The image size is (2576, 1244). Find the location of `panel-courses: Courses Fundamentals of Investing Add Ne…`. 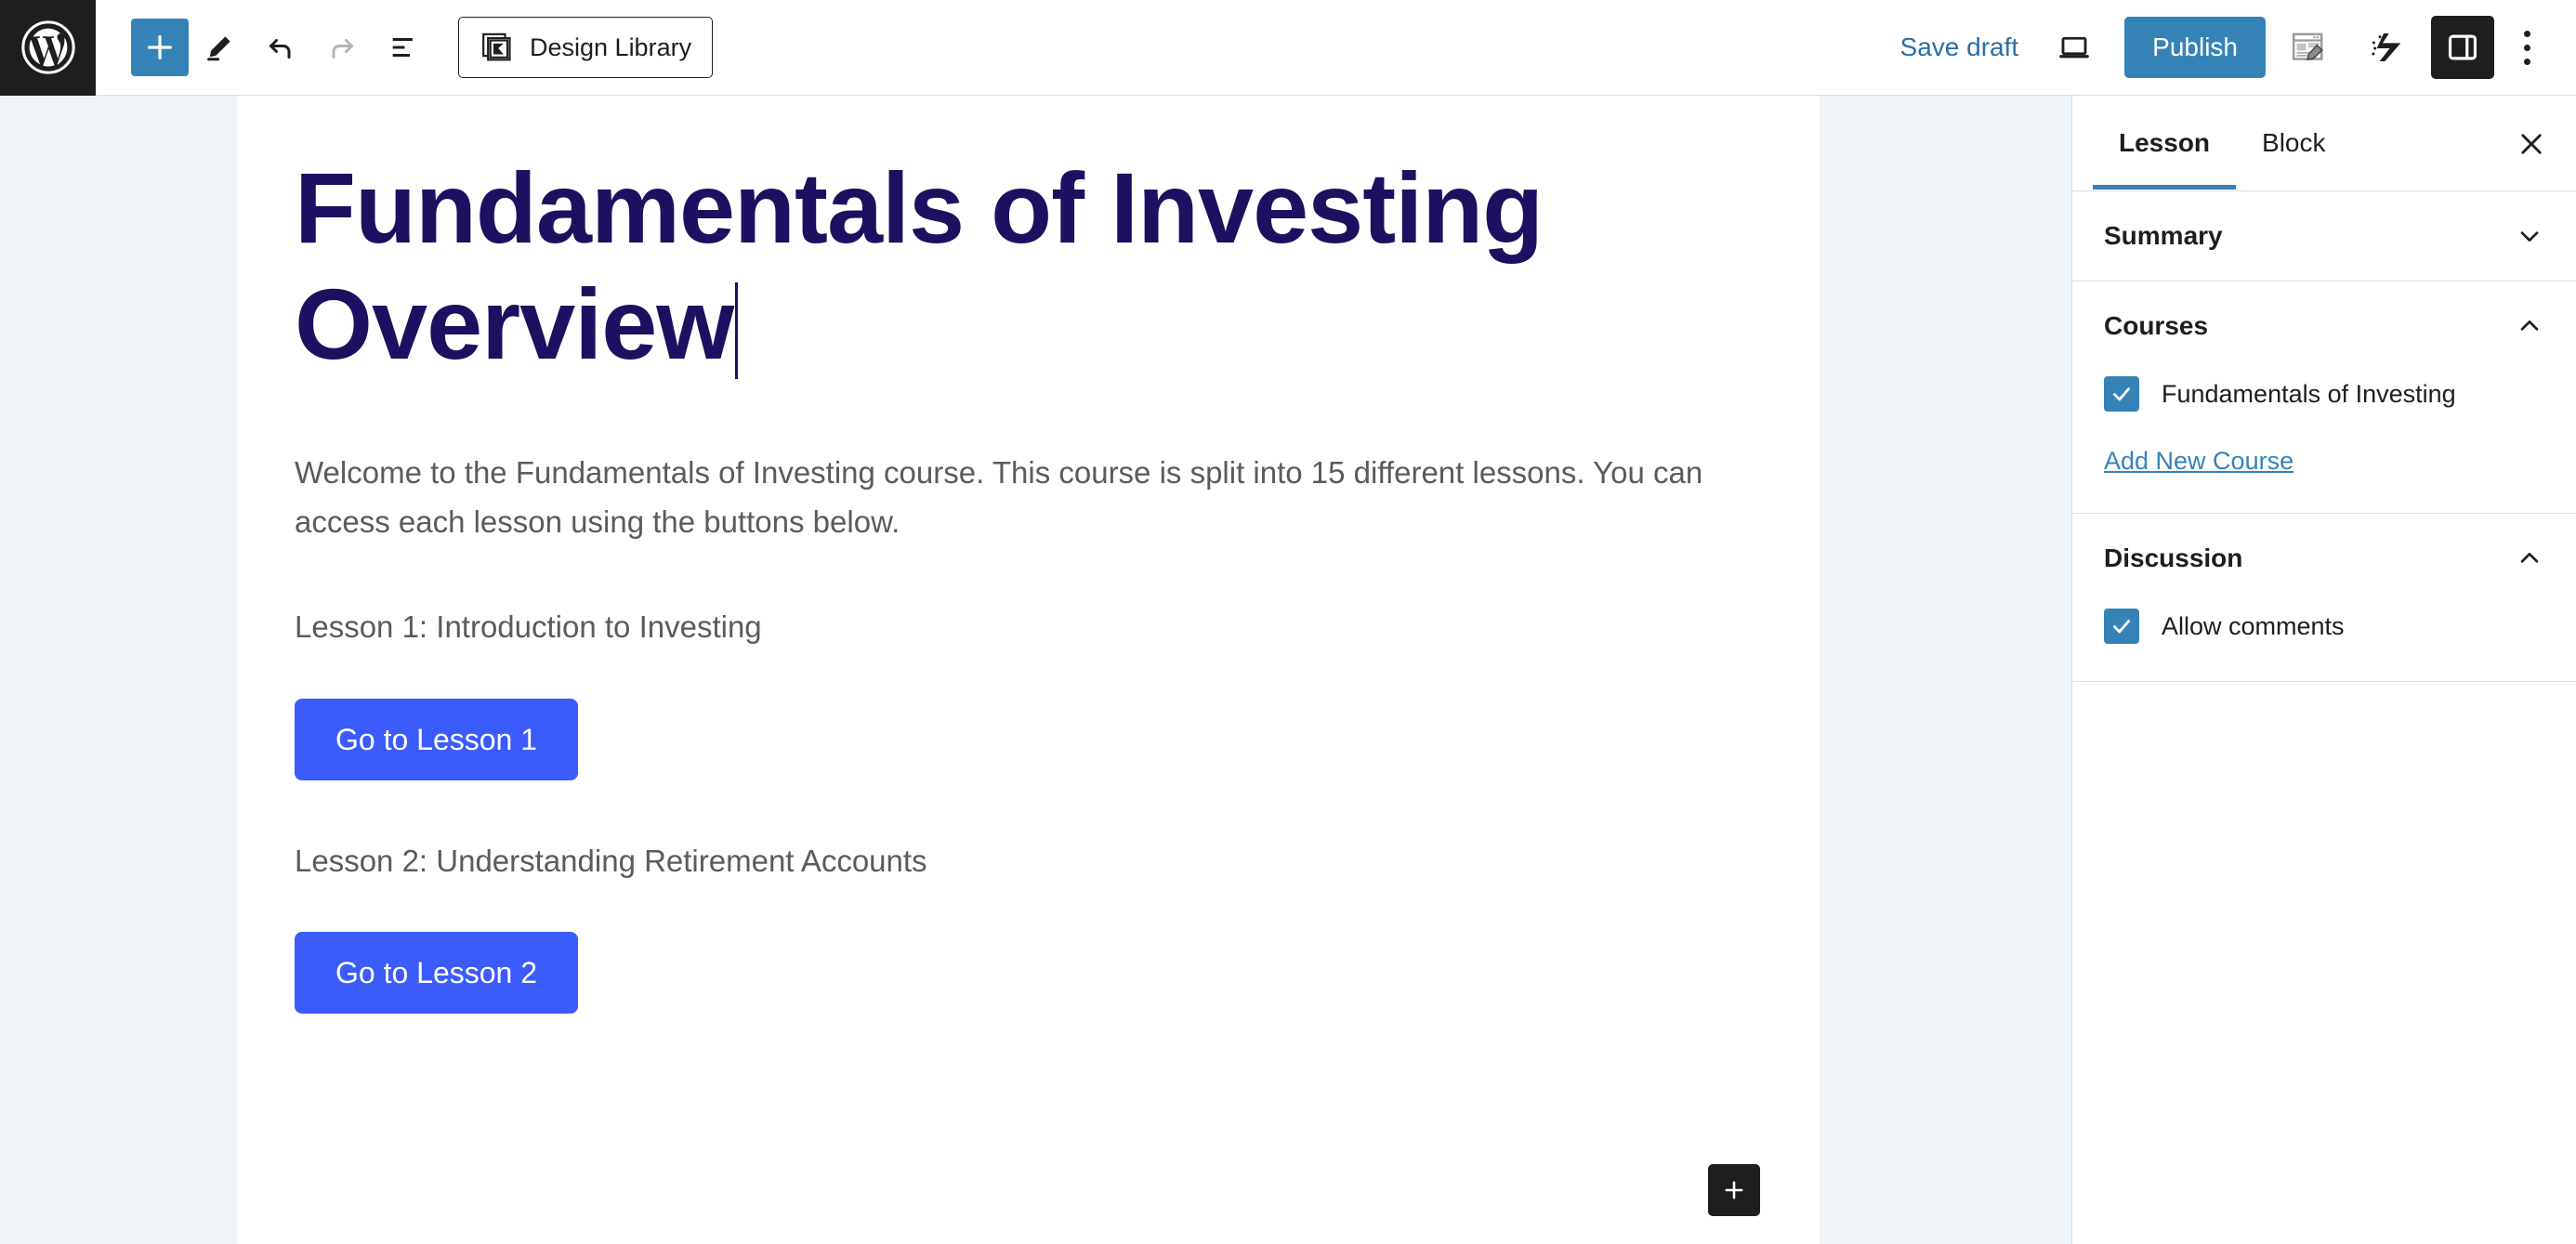

panel-courses: Courses Fundamentals of Investing Add Ne… is located at coordinates (2324, 398).